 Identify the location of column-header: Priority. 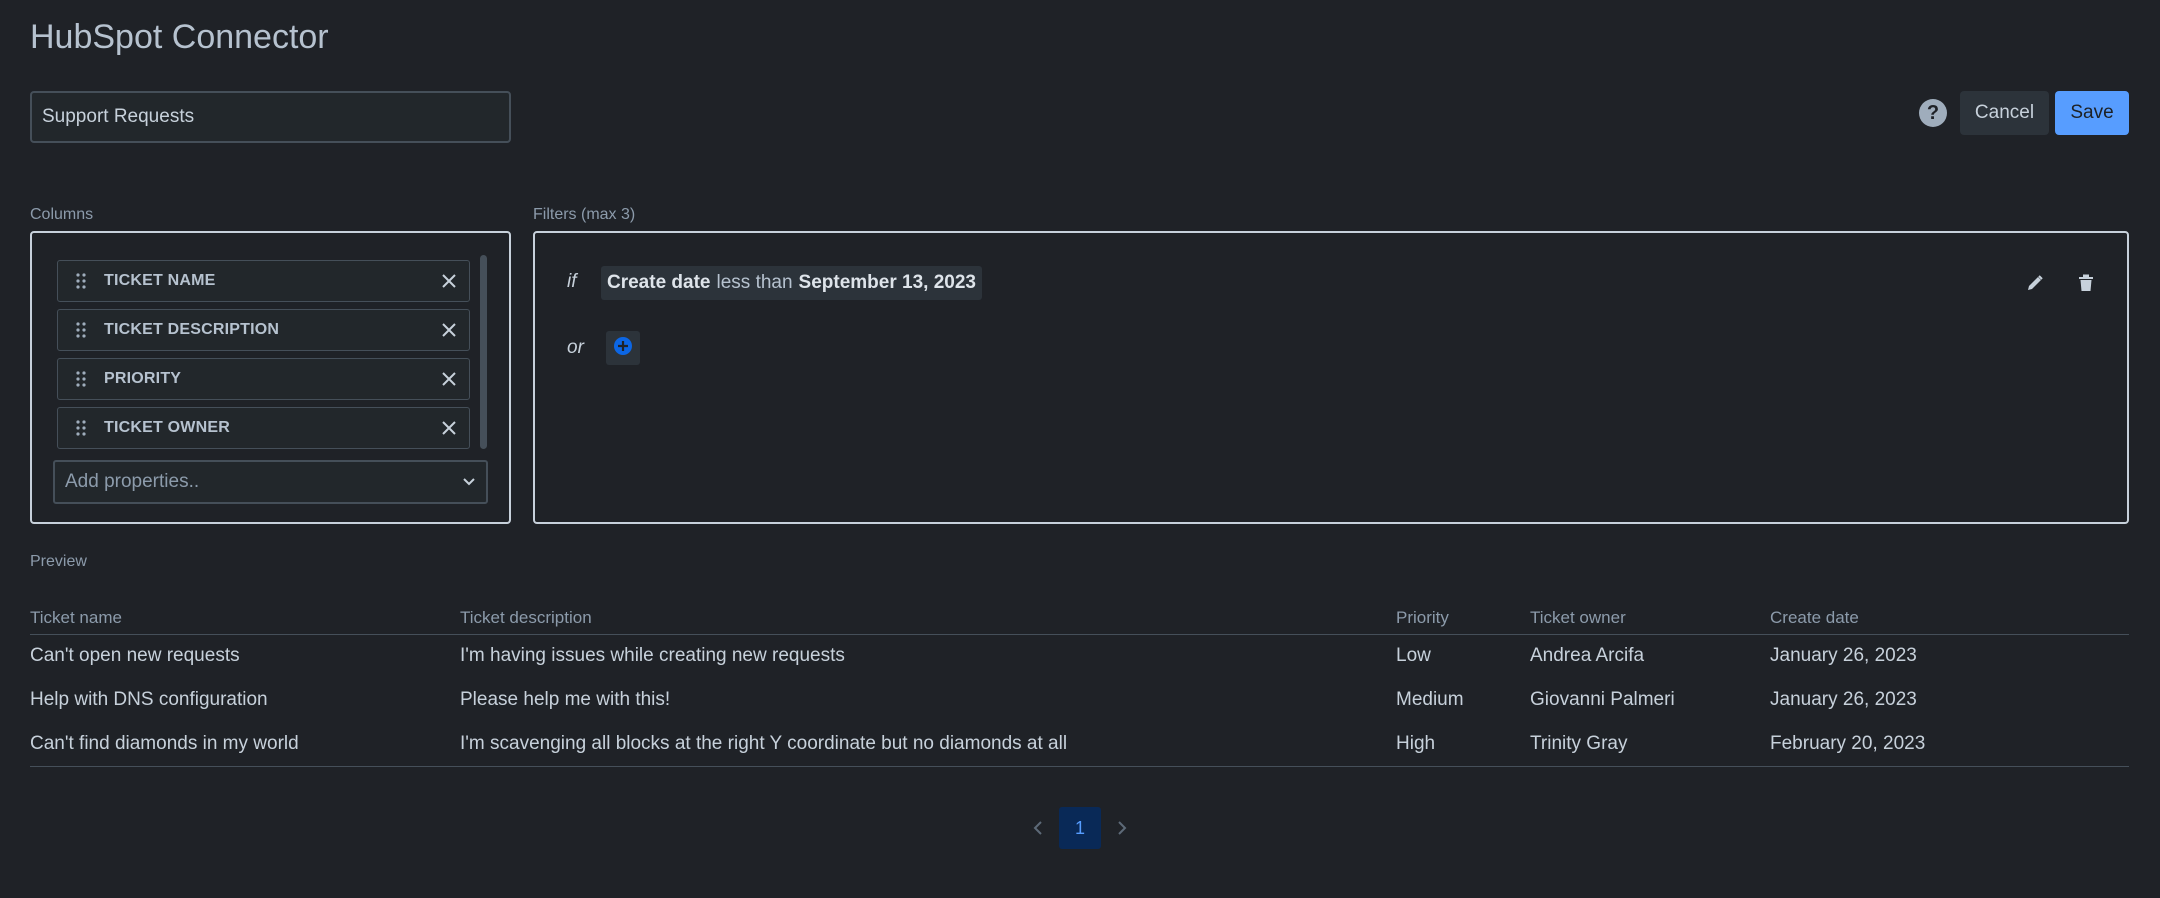
(1463, 618).